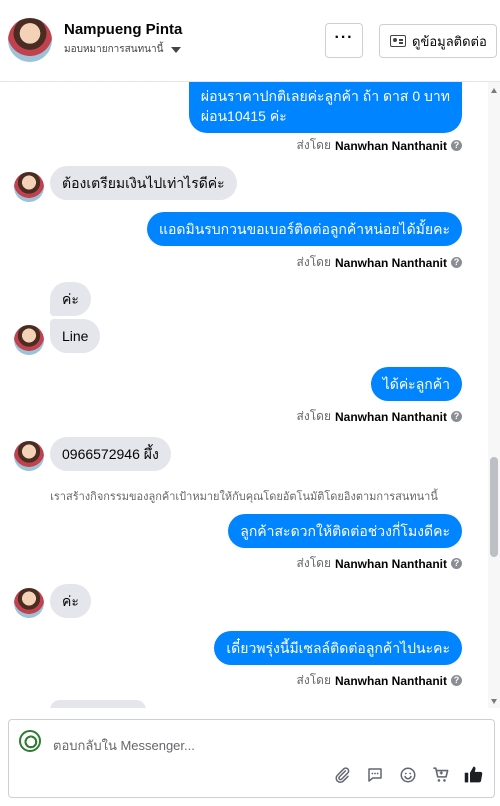 The height and width of the screenshot is (806, 500). Describe the element at coordinates (494, 395) in the screenshot. I see `message-scrollbar` at that location.